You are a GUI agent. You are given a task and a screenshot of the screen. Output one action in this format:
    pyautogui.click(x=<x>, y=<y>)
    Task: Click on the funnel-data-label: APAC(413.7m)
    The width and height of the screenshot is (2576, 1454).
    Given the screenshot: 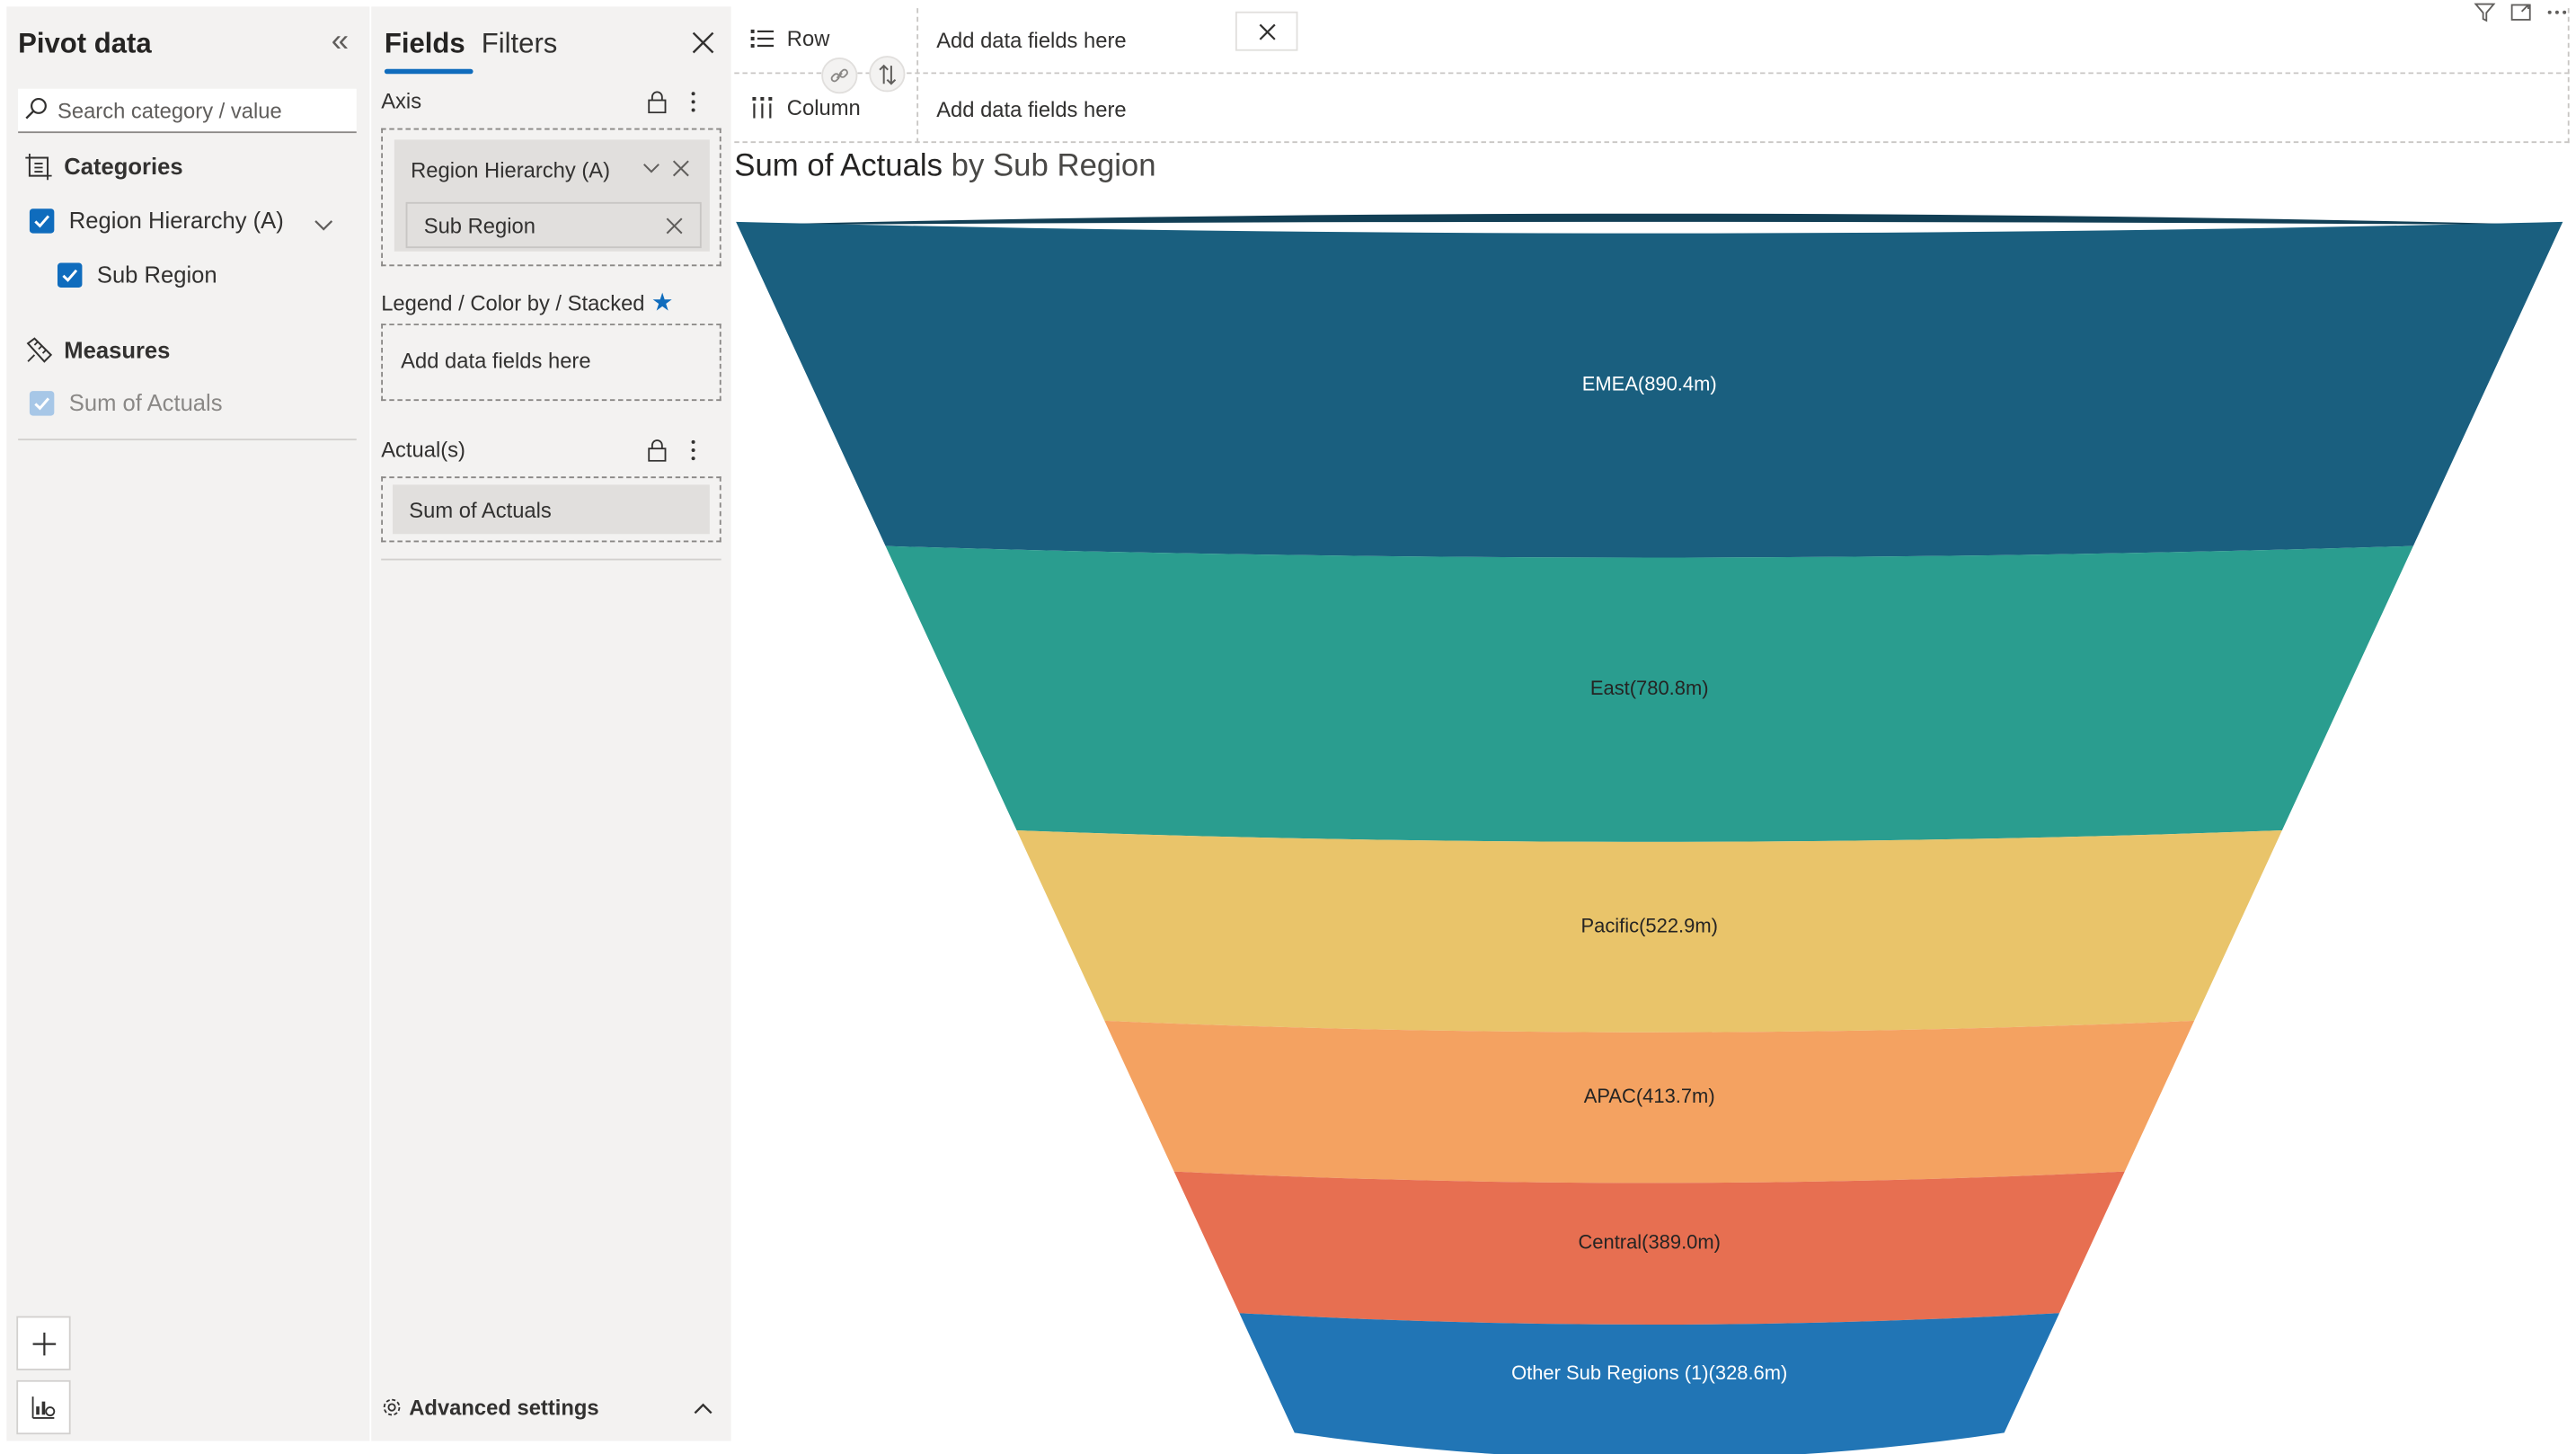 What is the action you would take?
    pyautogui.click(x=1649, y=1096)
    